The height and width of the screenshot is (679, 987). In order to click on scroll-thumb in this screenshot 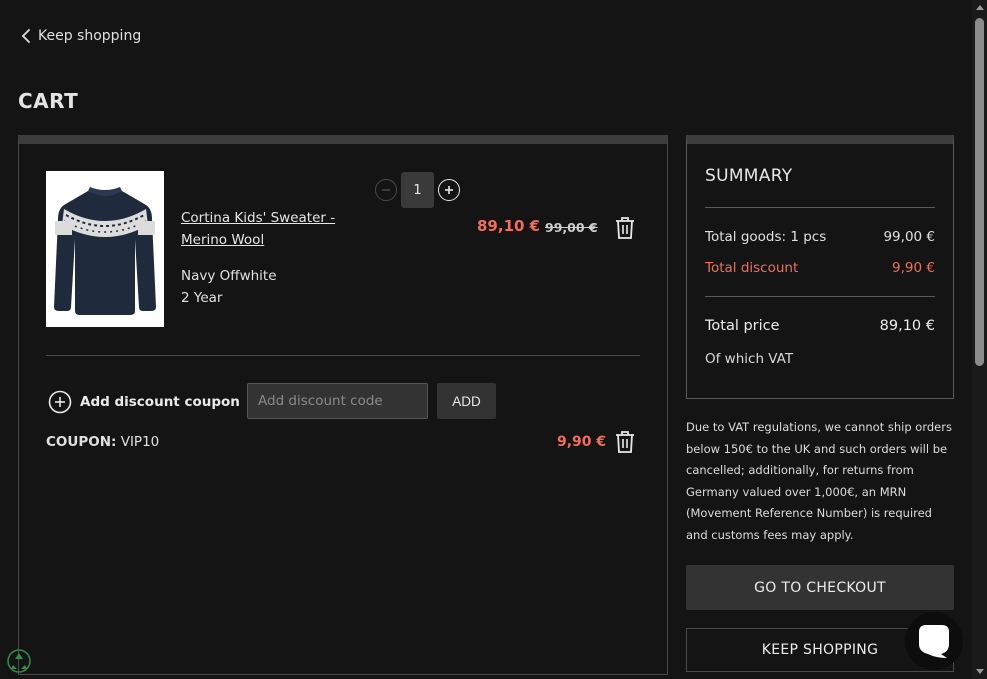, I will do `click(979, 192)`.